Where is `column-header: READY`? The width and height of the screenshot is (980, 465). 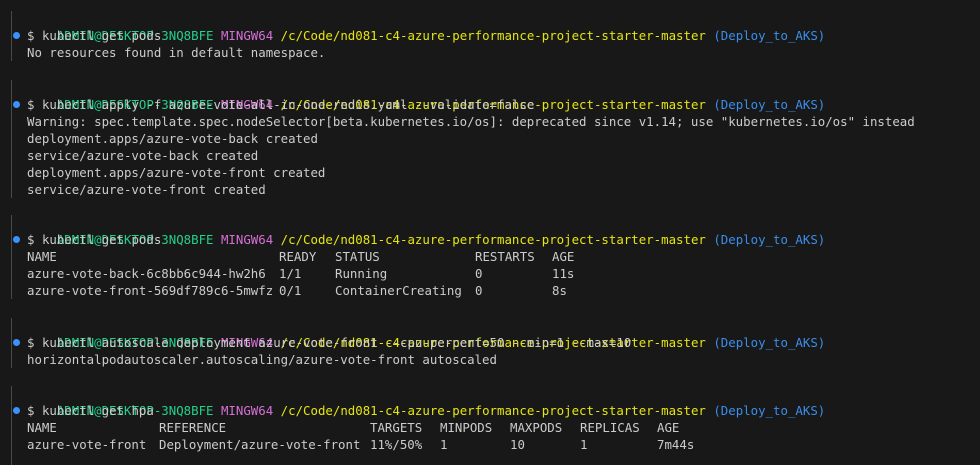
column-header: READY is located at coordinates (298, 256).